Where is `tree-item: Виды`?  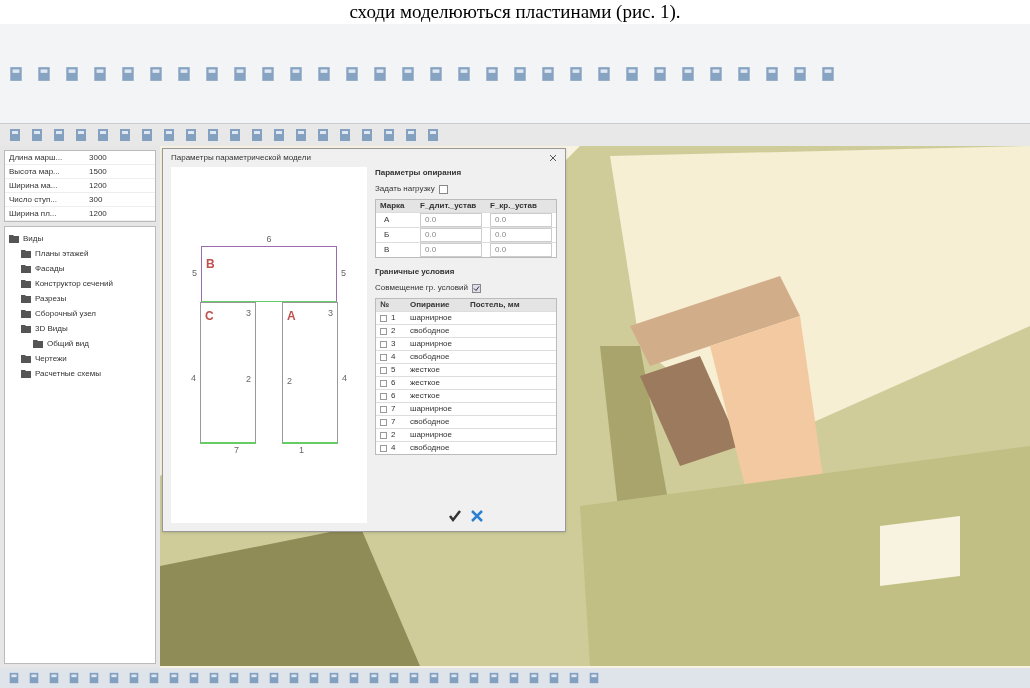 tree-item: Виды is located at coordinates (33, 238).